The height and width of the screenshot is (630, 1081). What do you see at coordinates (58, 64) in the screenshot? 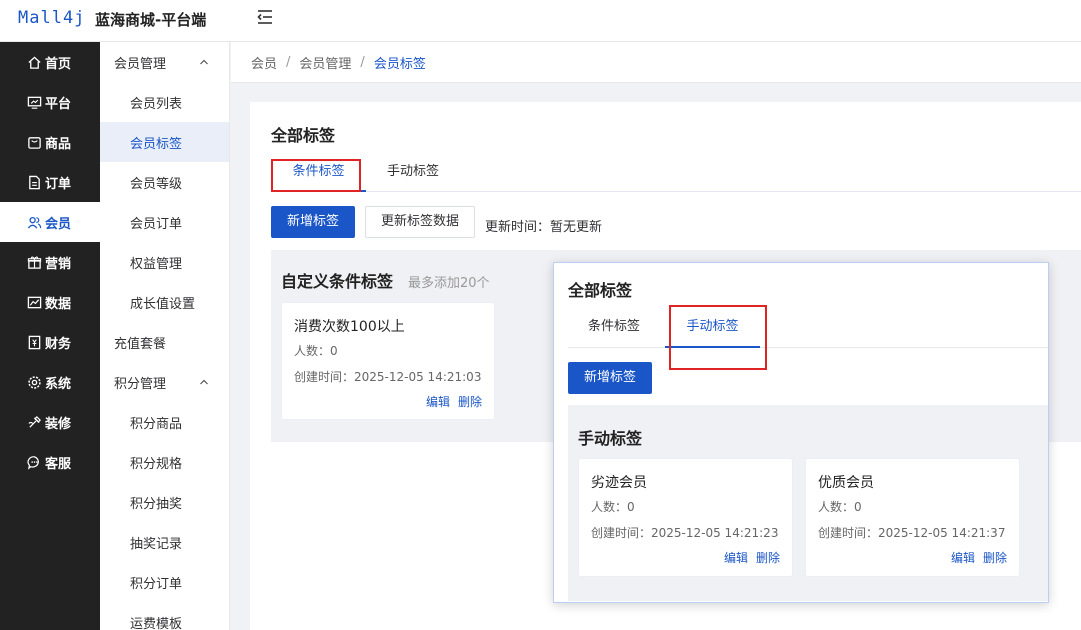
I see `sidebar-item-label: 首页` at bounding box center [58, 64].